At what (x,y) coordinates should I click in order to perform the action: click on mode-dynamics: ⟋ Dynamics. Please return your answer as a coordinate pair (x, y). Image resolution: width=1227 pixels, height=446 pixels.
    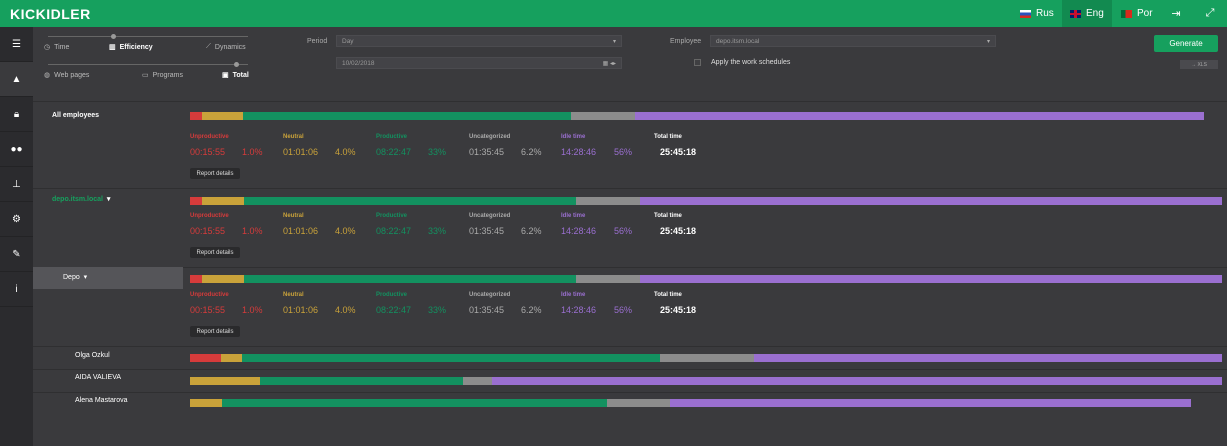
    Looking at the image, I should click on (226, 47).